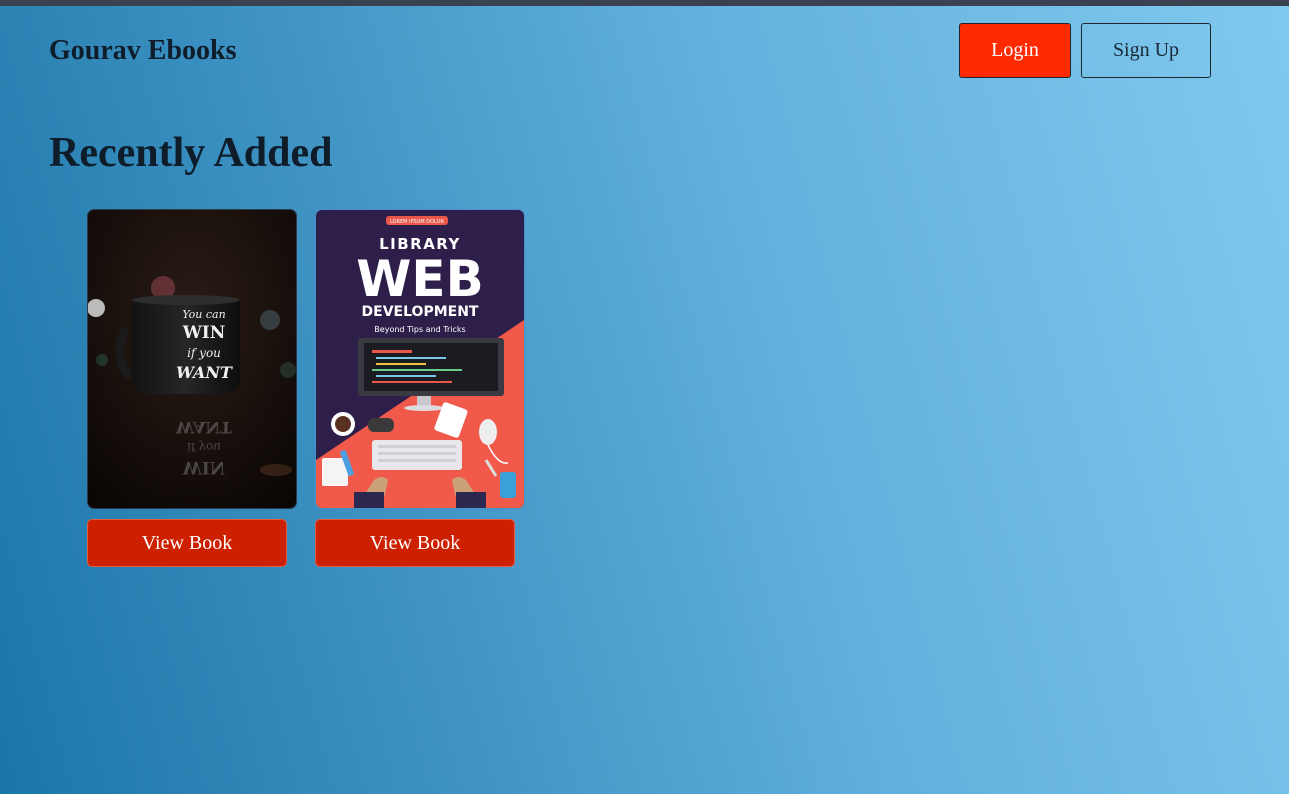 This screenshot has width=1289, height=794. Describe the element at coordinates (191, 153) in the screenshot. I see `section-title: Recently Added` at that location.